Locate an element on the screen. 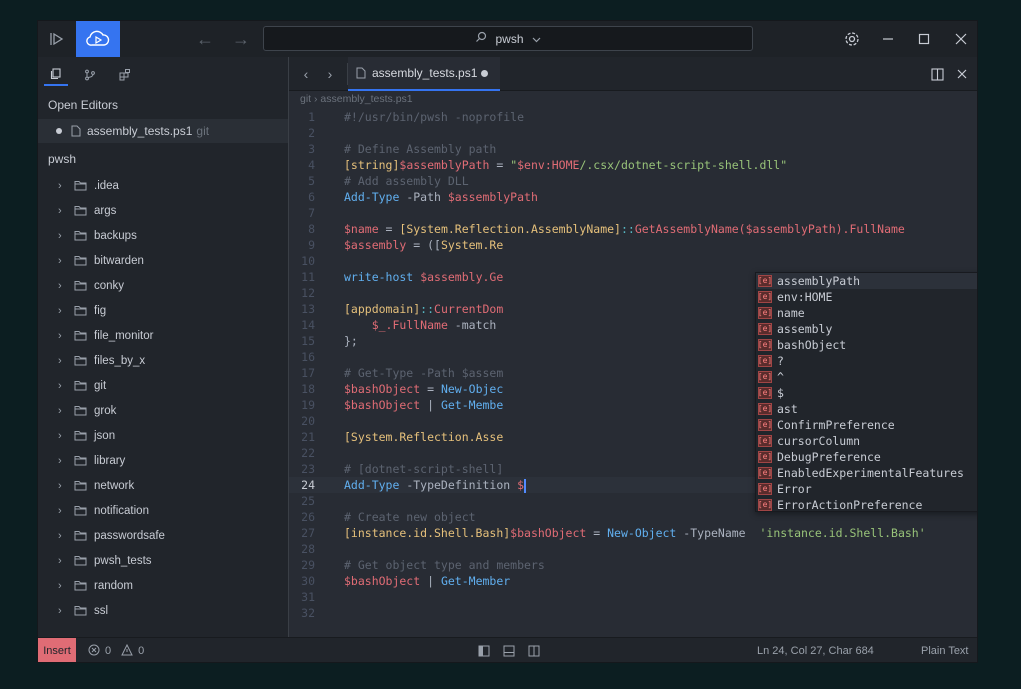 This screenshot has height=689, width=1021. tree-folder-item: › .idea is located at coordinates (163, 185).